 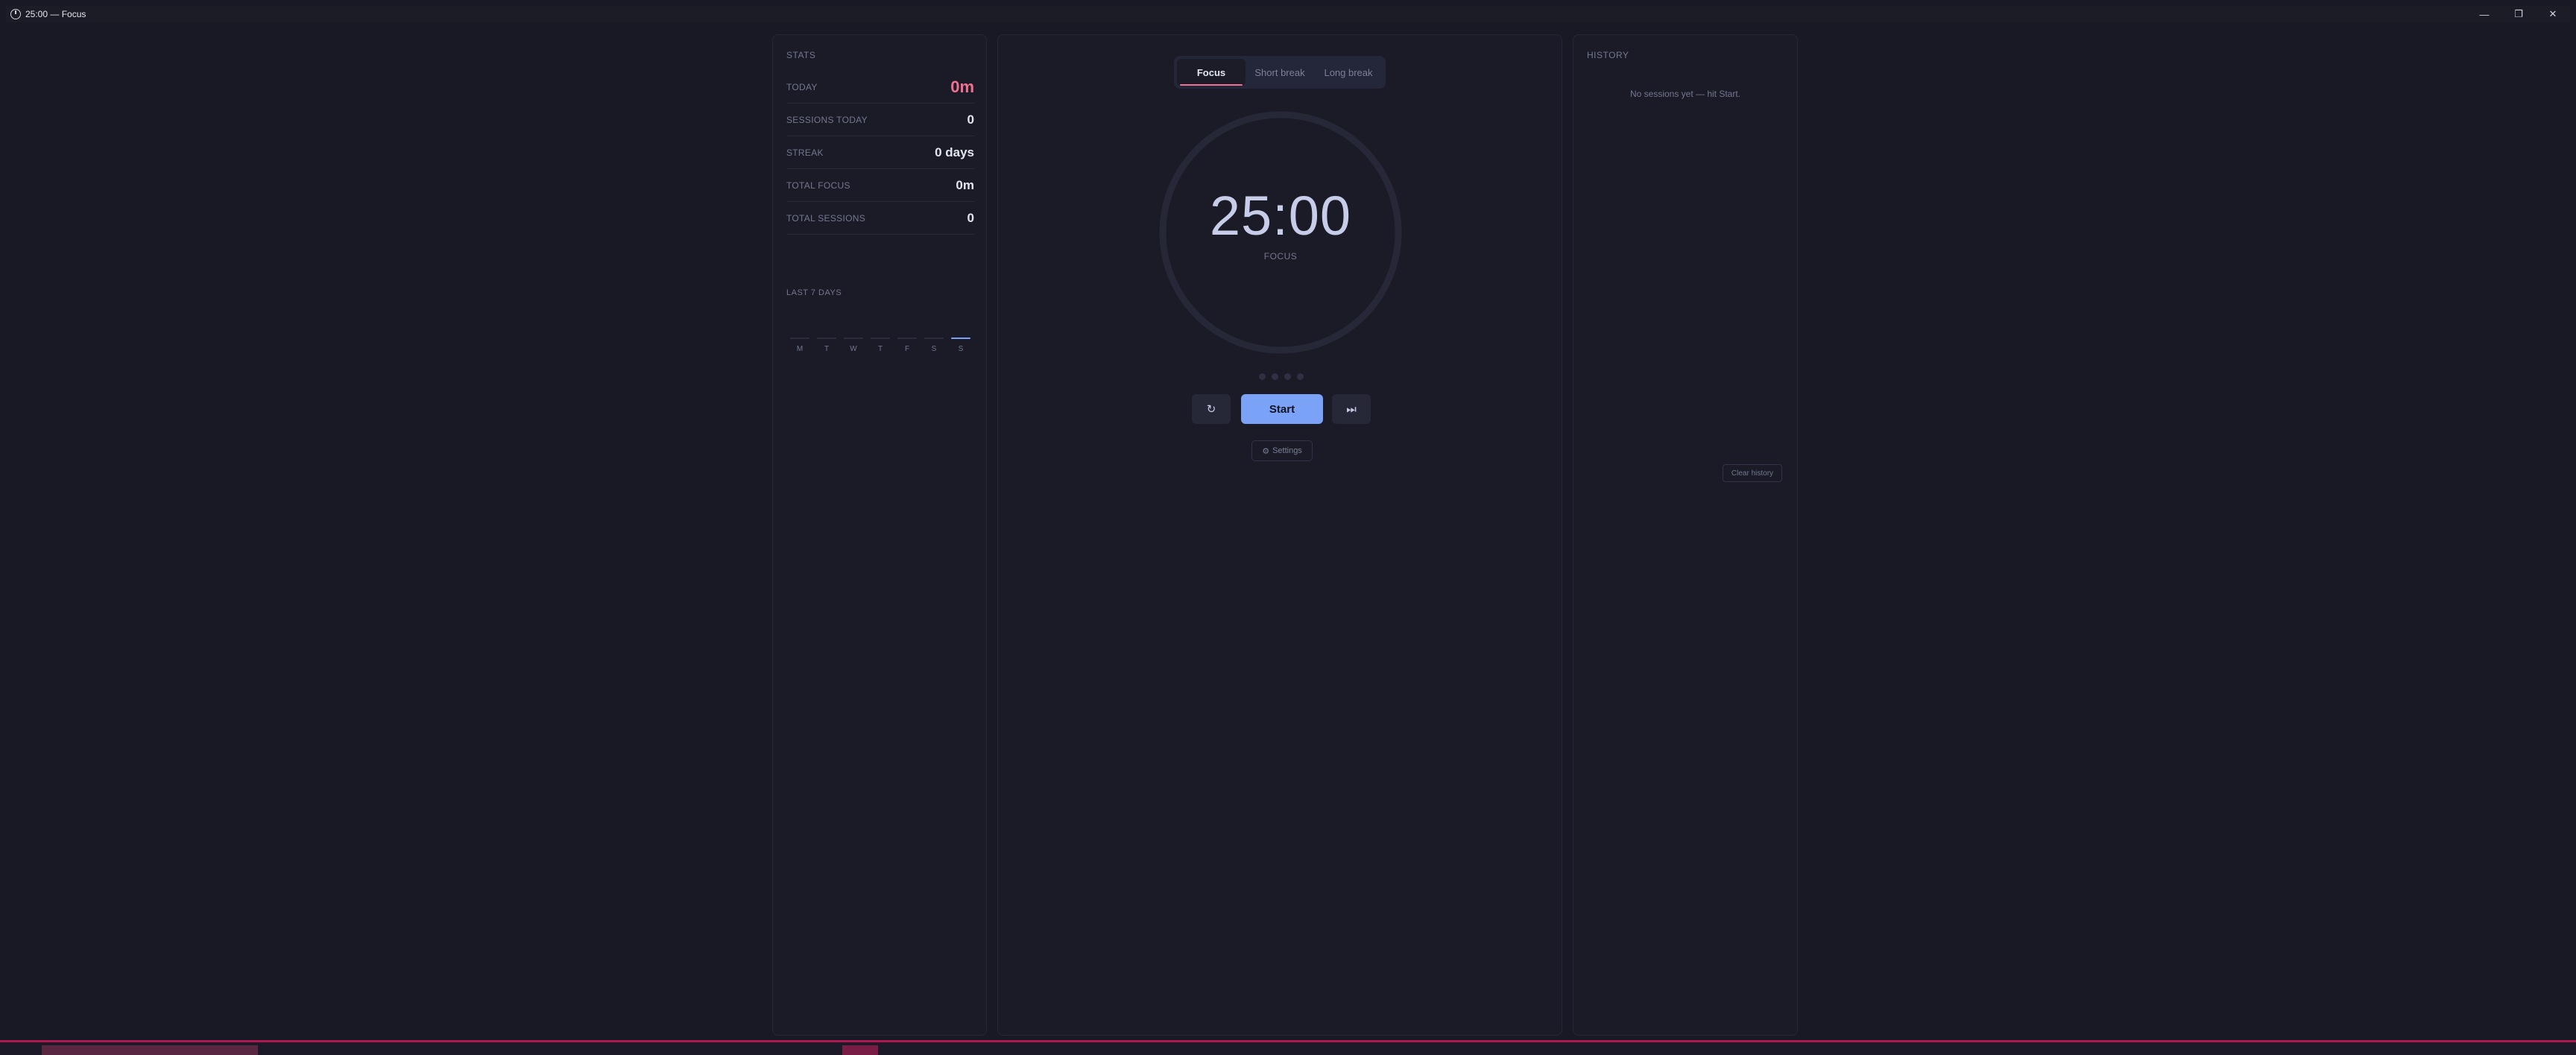 I want to click on chart-tick-label: W, so click(x=853, y=348).